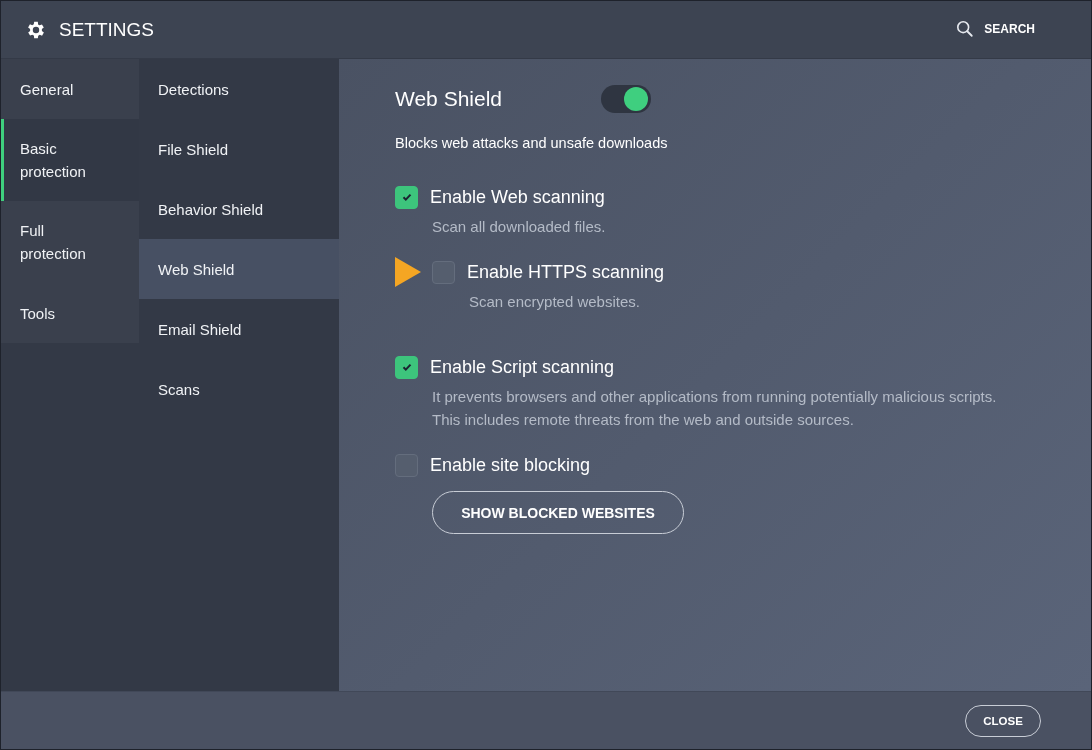 This screenshot has width=1092, height=750. Describe the element at coordinates (239, 389) in the screenshot. I see `section-item: Scans` at that location.